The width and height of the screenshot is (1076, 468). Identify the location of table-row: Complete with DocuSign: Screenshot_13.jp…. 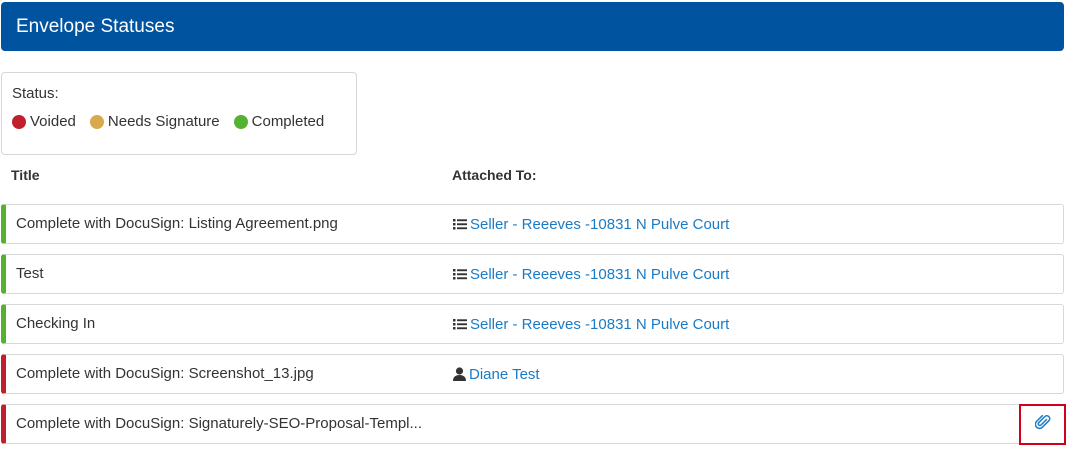
(532, 374).